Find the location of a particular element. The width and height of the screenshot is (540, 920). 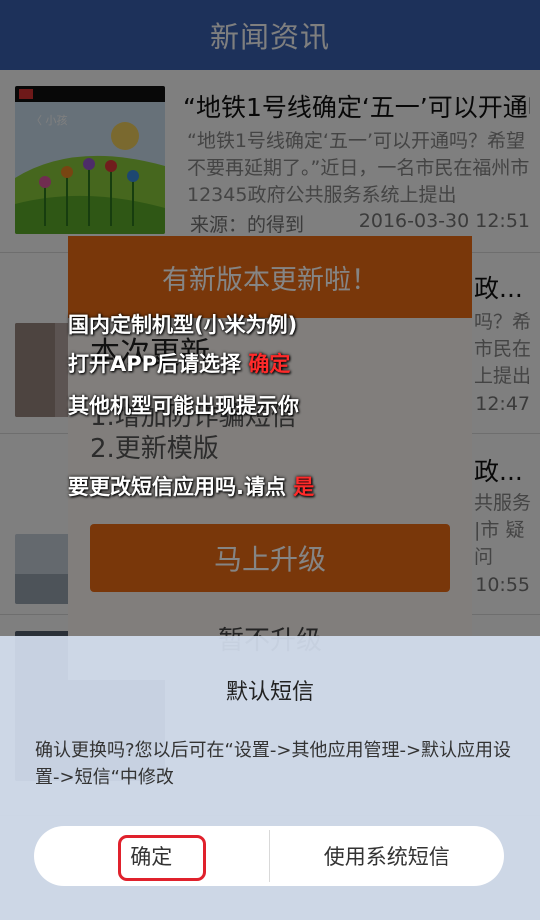

instruction-line: 国内定制机型(小米为例) is located at coordinates (183, 325).